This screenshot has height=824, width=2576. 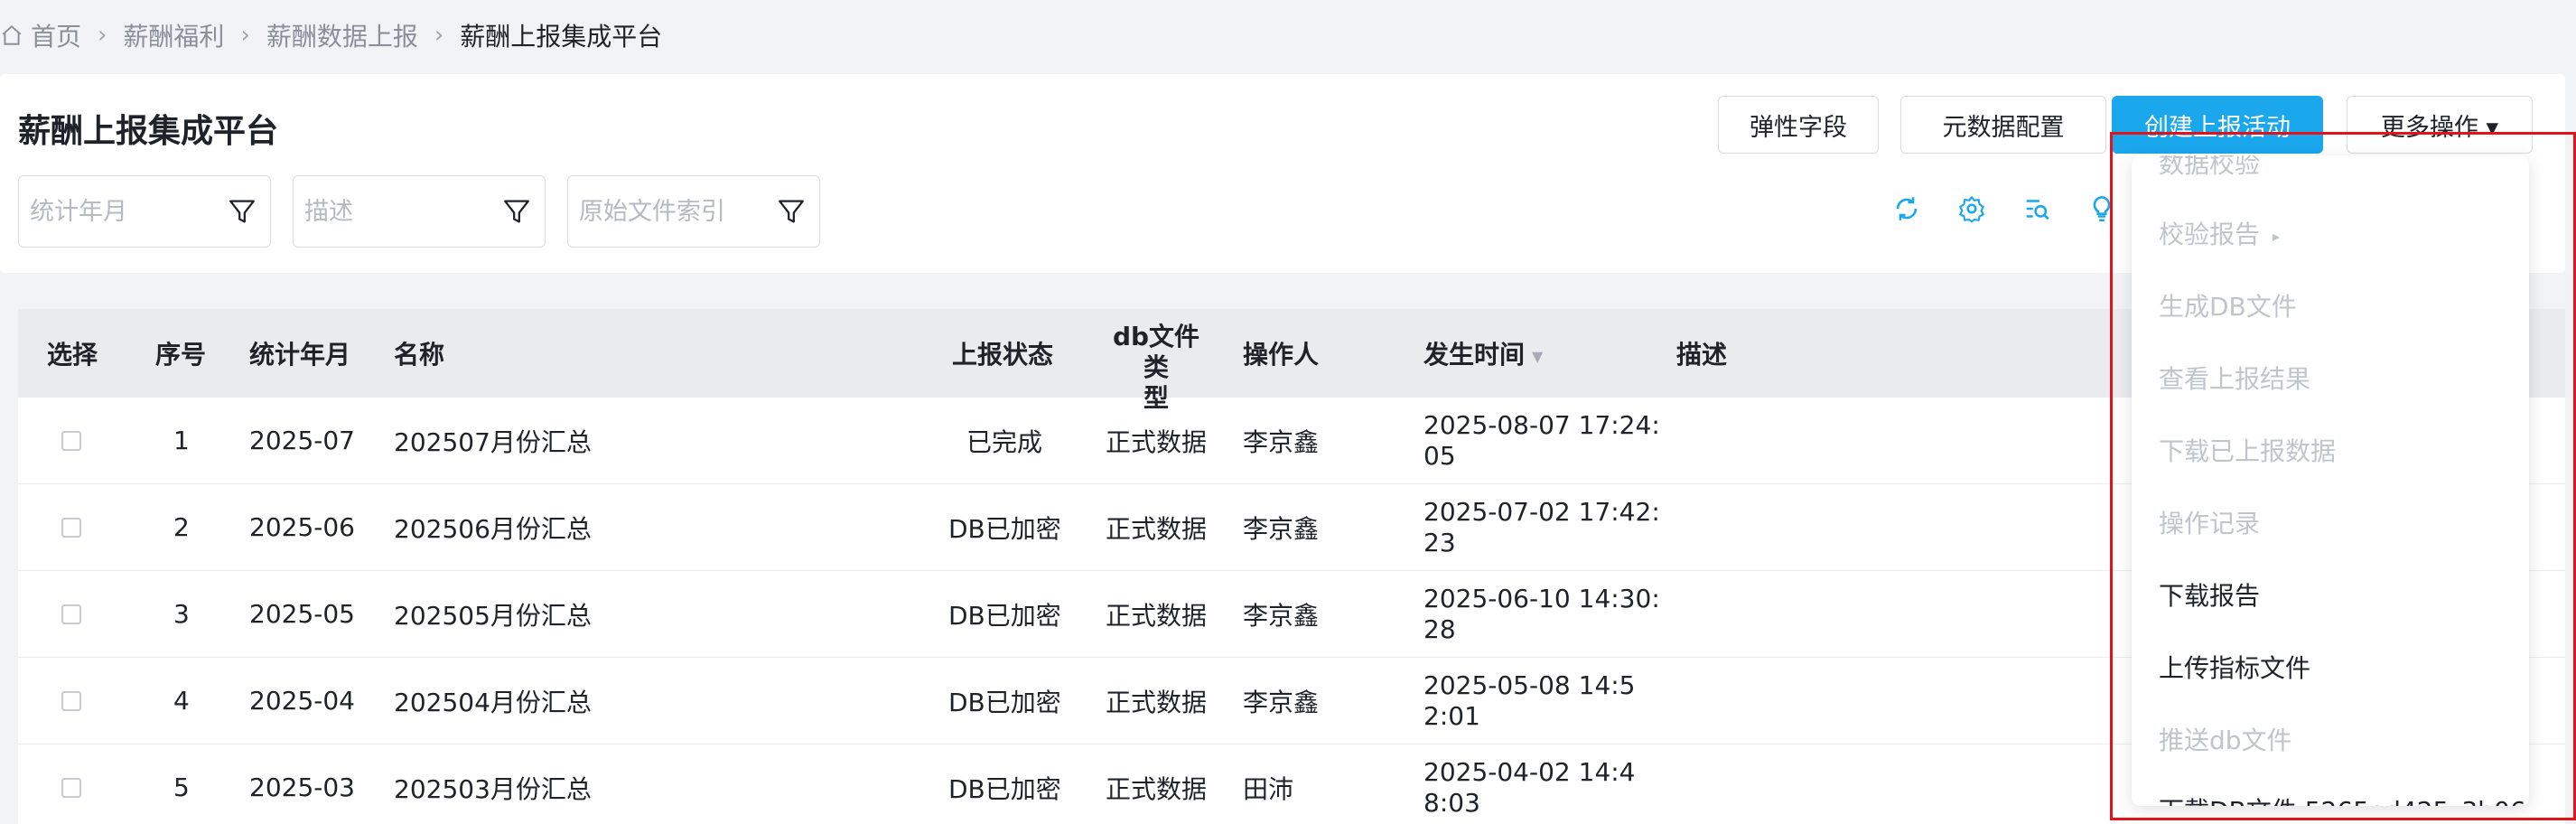 What do you see at coordinates (1529, 685) in the screenshot?
I see `cell-time-line1: 2025-05-08 14:5` at bounding box center [1529, 685].